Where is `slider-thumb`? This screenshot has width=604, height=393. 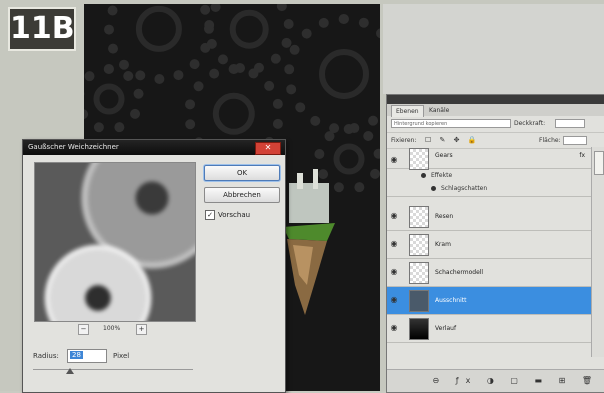 slider-thumb is located at coordinates (70, 371).